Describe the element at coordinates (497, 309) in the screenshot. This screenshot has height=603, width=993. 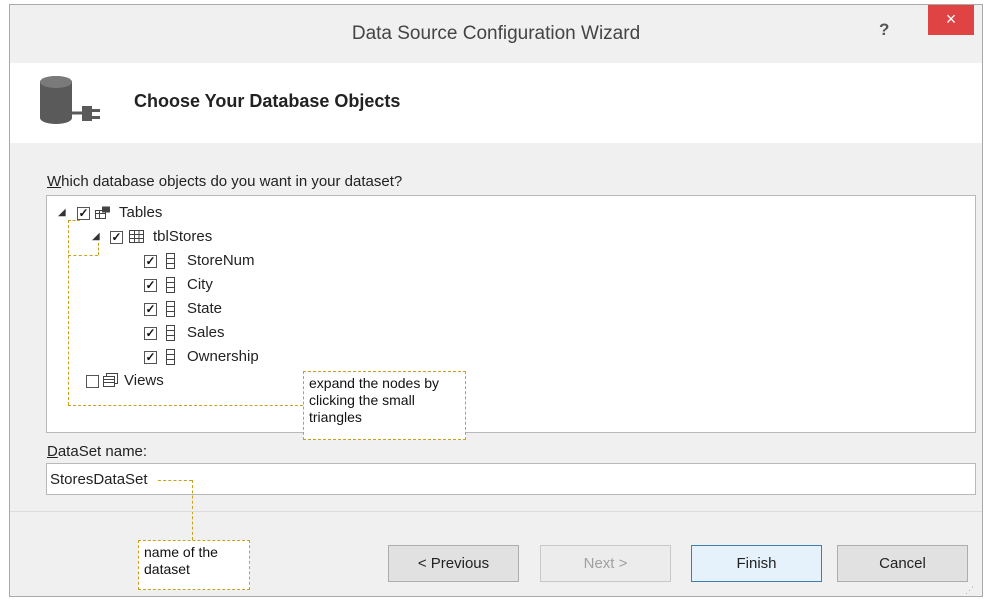
I see `tree-node-column: ✓ State` at that location.